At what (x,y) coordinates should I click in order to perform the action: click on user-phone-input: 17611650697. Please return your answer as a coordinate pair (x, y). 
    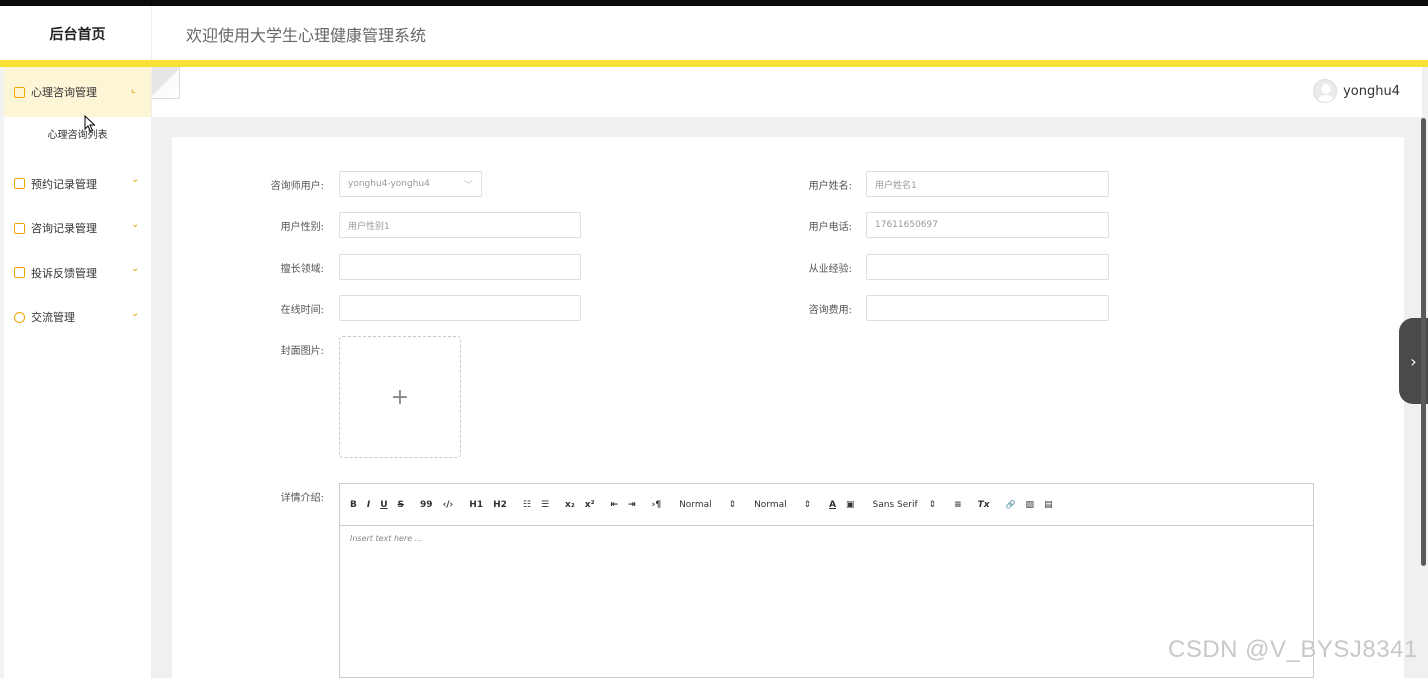
    Looking at the image, I should click on (987, 225).